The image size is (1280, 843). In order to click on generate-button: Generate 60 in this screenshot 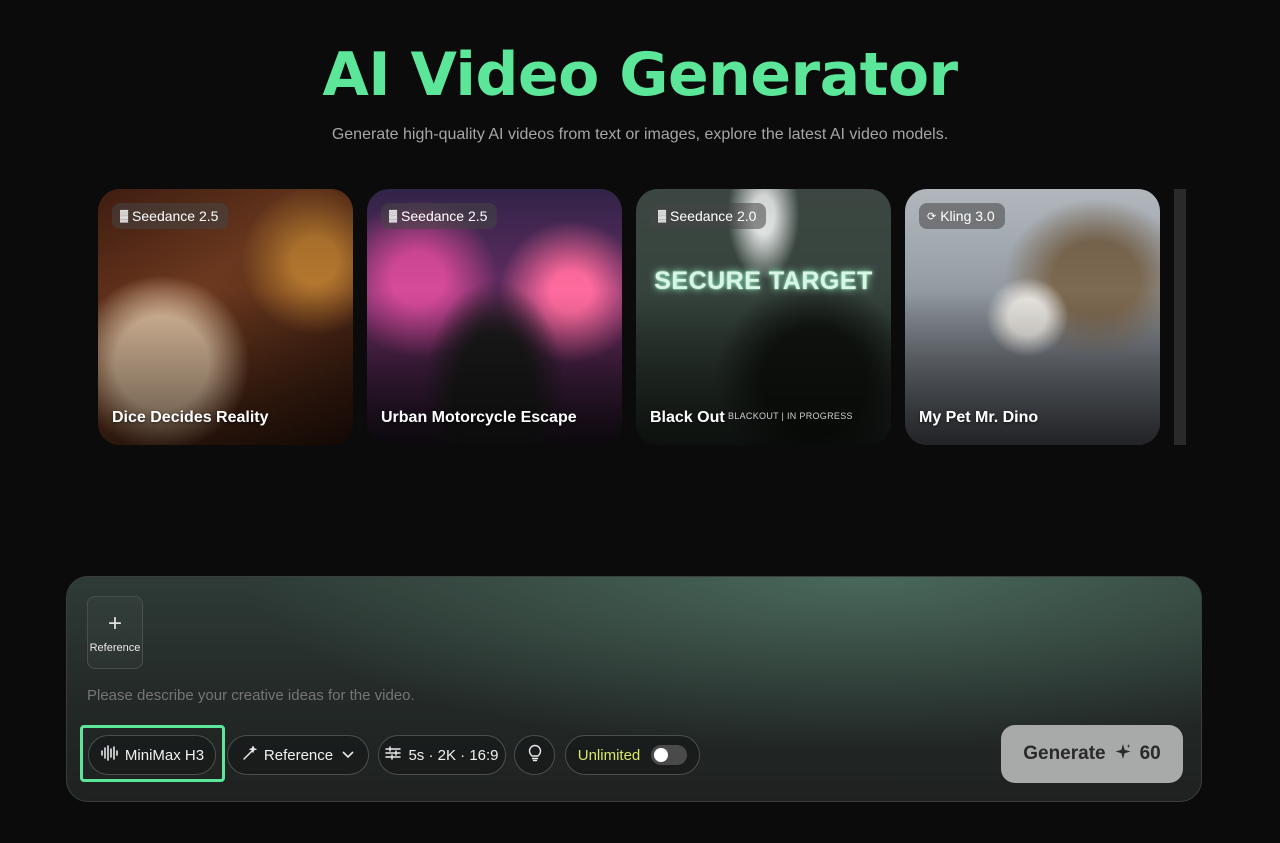, I will do `click(1092, 754)`.